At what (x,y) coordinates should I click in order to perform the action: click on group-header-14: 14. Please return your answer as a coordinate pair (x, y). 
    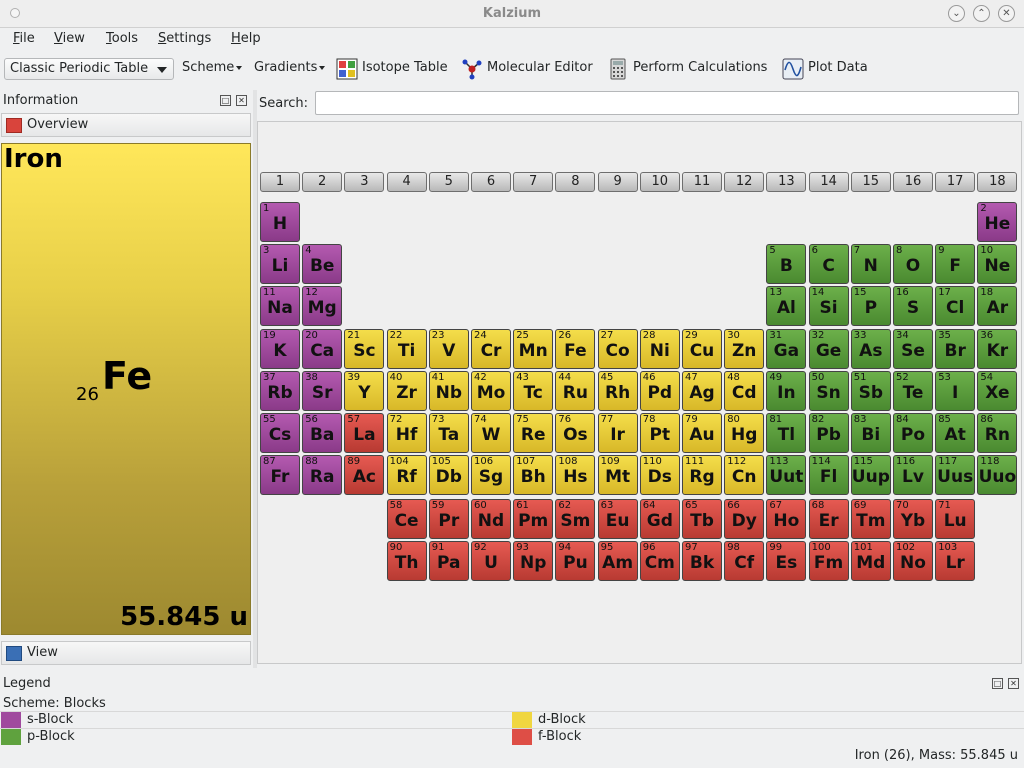
    Looking at the image, I should click on (828, 182).